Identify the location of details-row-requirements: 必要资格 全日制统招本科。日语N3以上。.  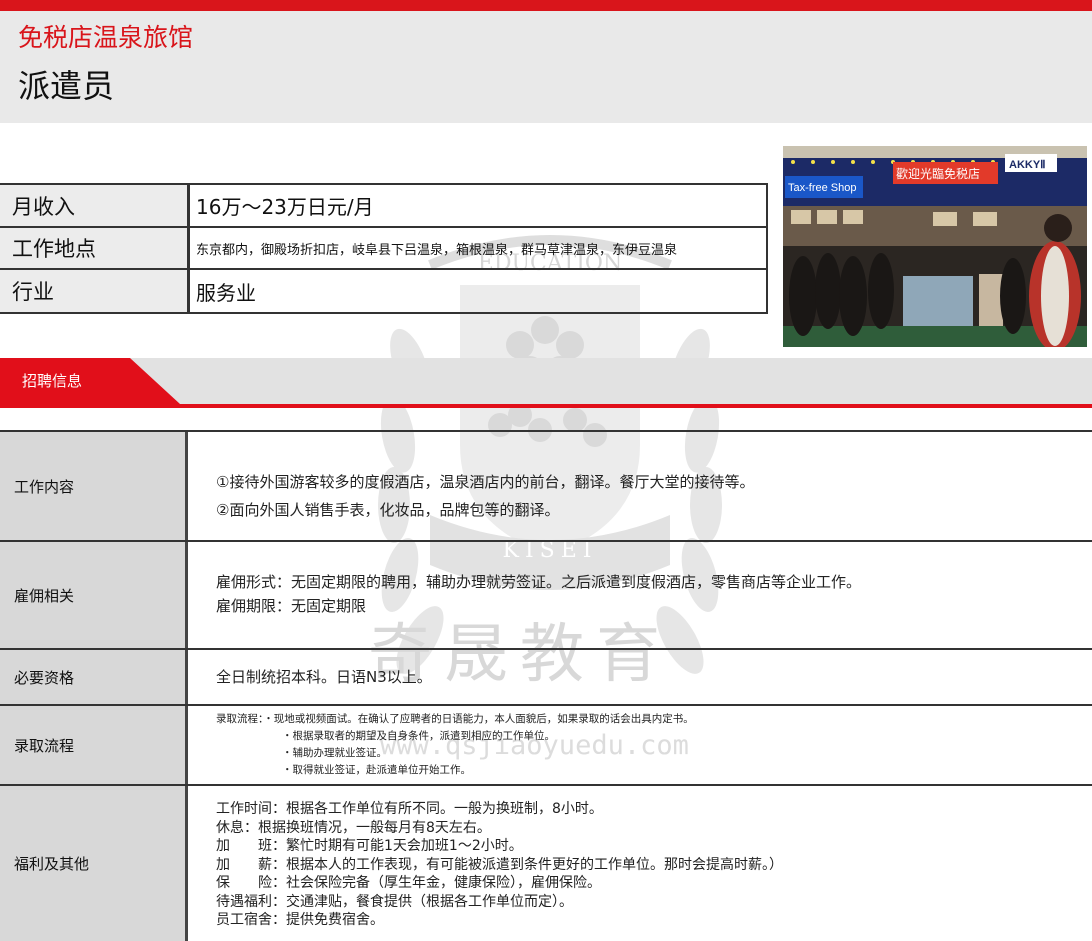
(546, 676).